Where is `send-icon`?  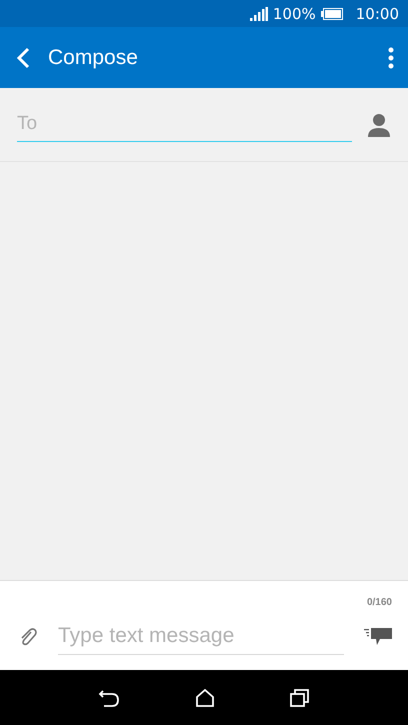
send-icon is located at coordinates (378, 637).